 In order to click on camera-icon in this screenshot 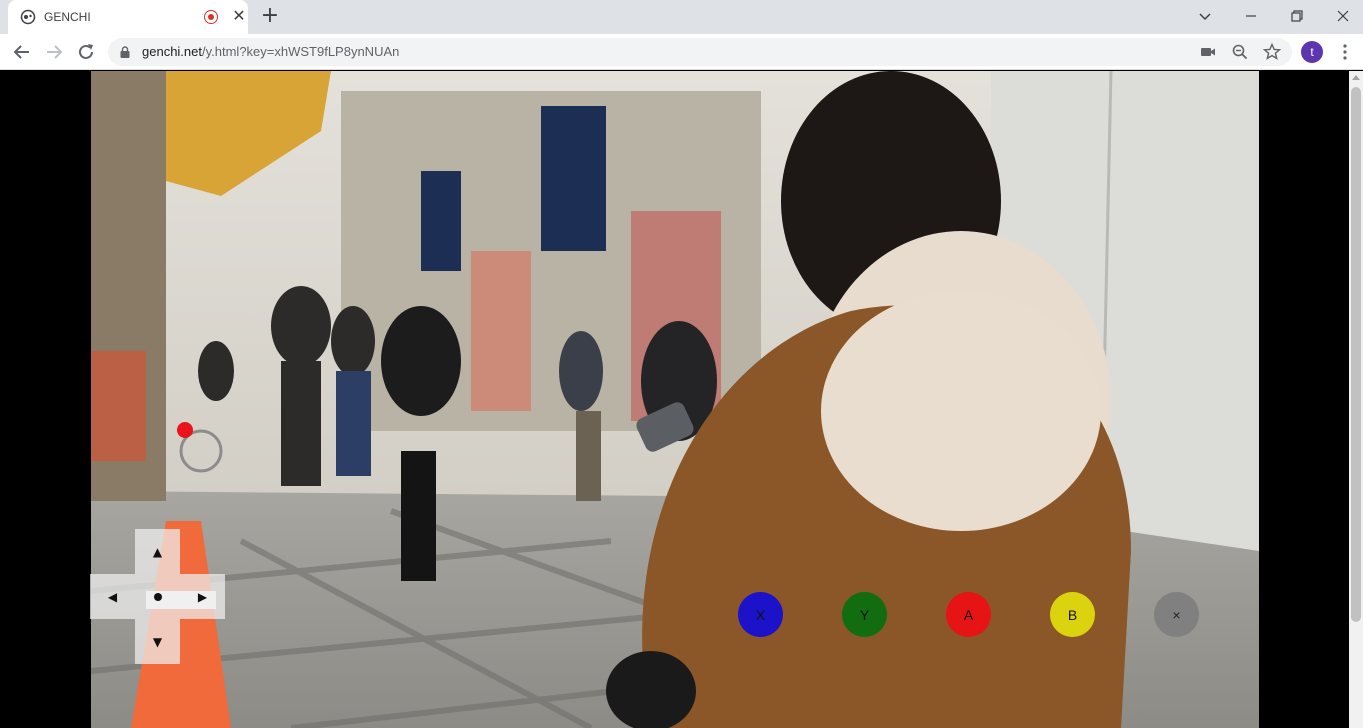, I will do `click(1208, 52)`.